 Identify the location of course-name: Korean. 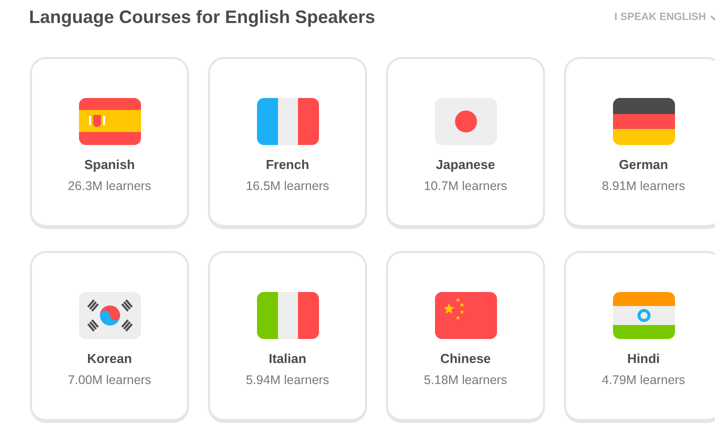
(109, 359).